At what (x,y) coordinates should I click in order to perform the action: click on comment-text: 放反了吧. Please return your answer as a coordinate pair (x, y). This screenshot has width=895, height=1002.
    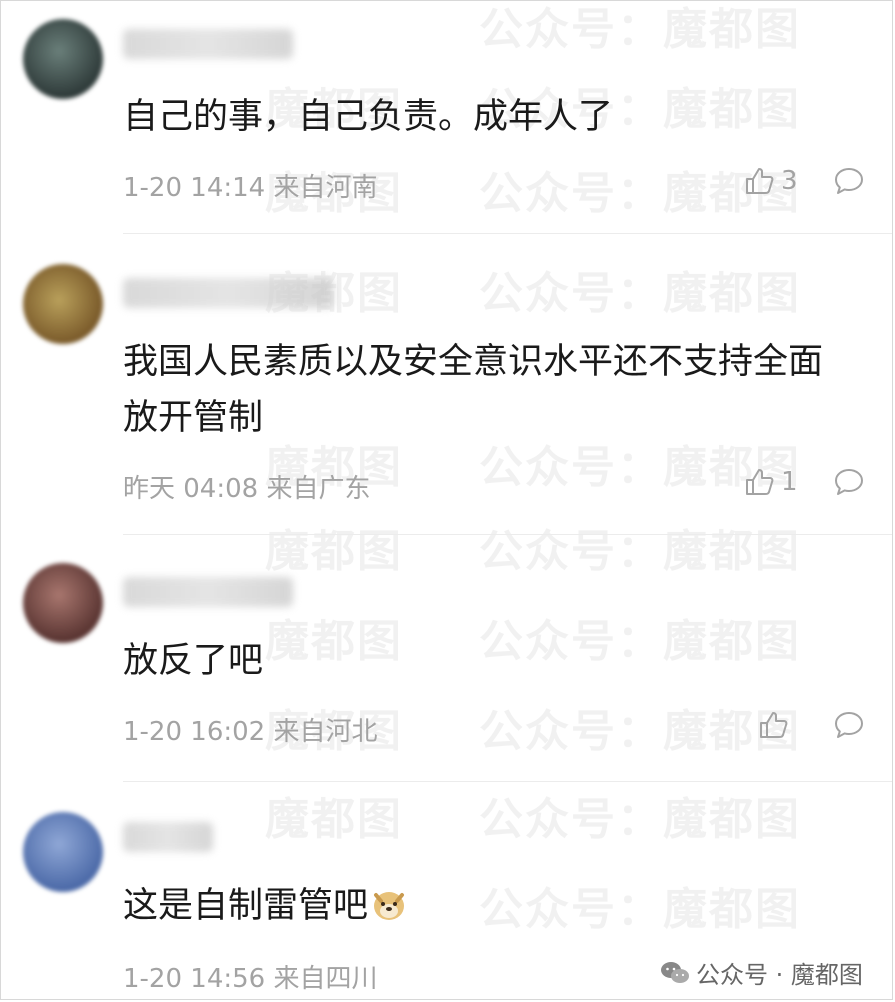
    Looking at the image, I should click on (193, 661).